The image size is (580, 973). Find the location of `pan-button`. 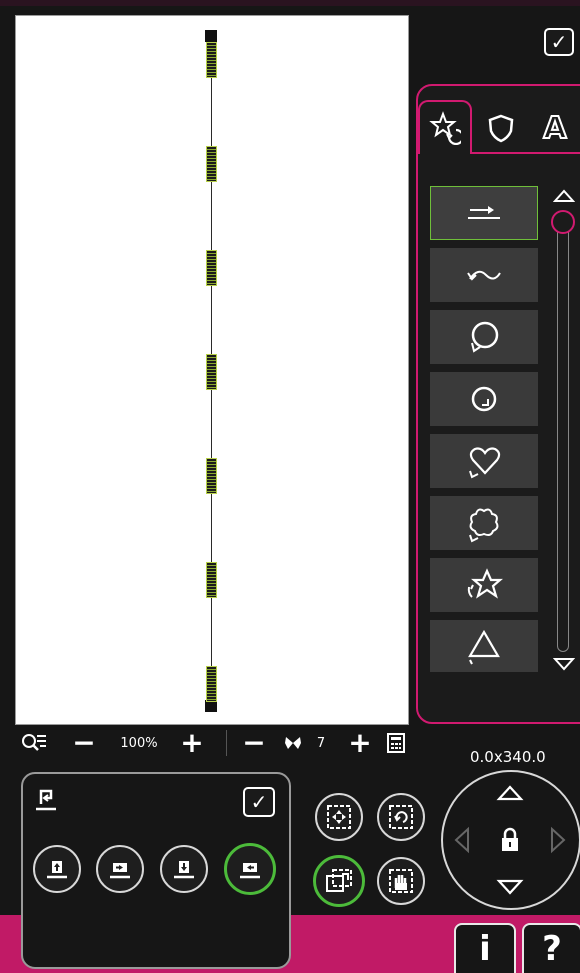

pan-button is located at coordinates (401, 881).